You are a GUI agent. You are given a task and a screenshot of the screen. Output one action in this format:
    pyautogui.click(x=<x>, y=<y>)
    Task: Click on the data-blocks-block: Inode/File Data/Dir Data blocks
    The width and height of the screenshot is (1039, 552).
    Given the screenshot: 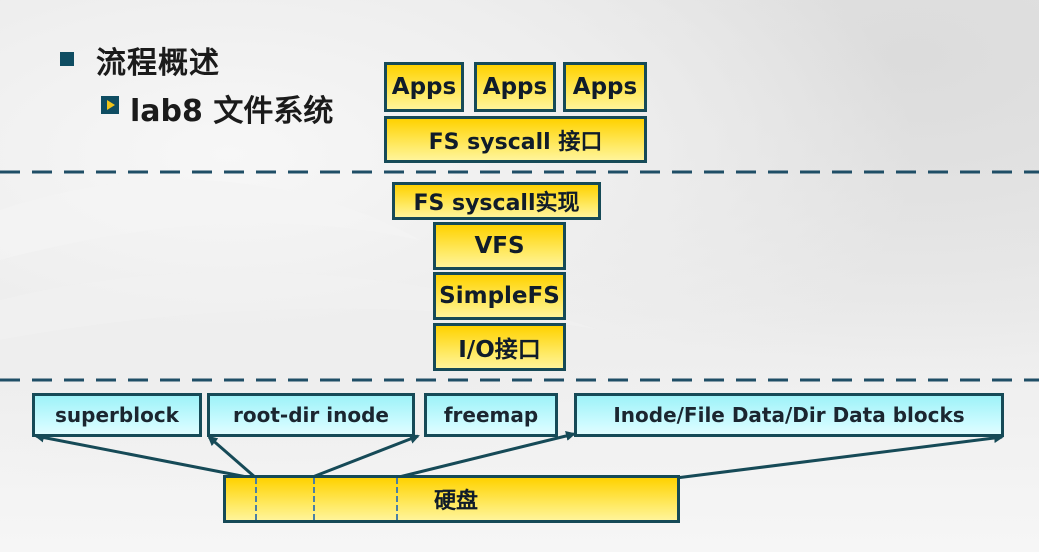 What is the action you would take?
    pyautogui.click(x=789, y=415)
    